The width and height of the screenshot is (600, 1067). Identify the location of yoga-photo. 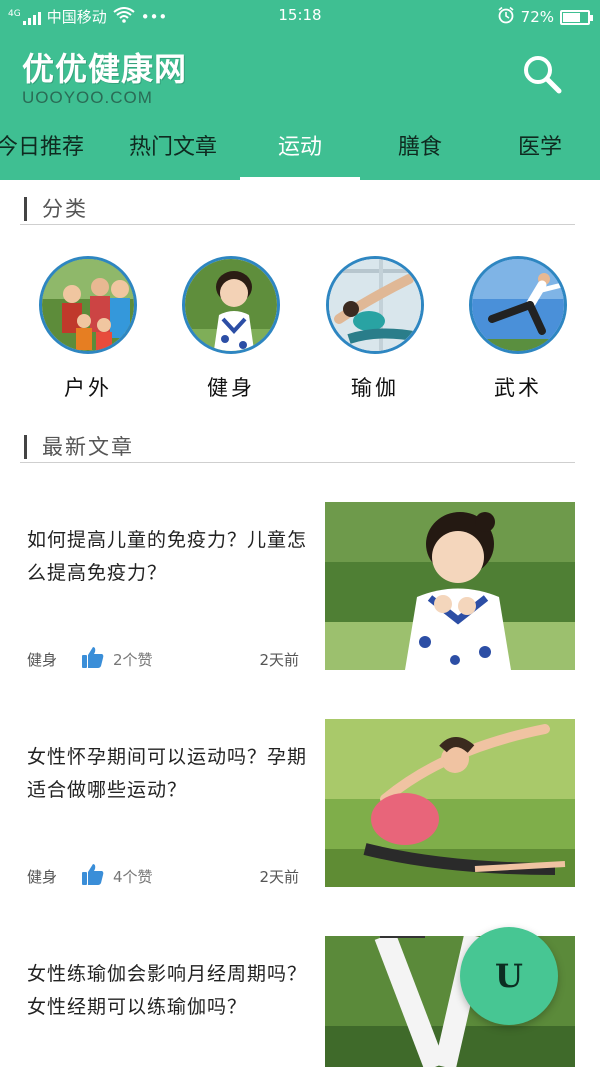
(375, 305).